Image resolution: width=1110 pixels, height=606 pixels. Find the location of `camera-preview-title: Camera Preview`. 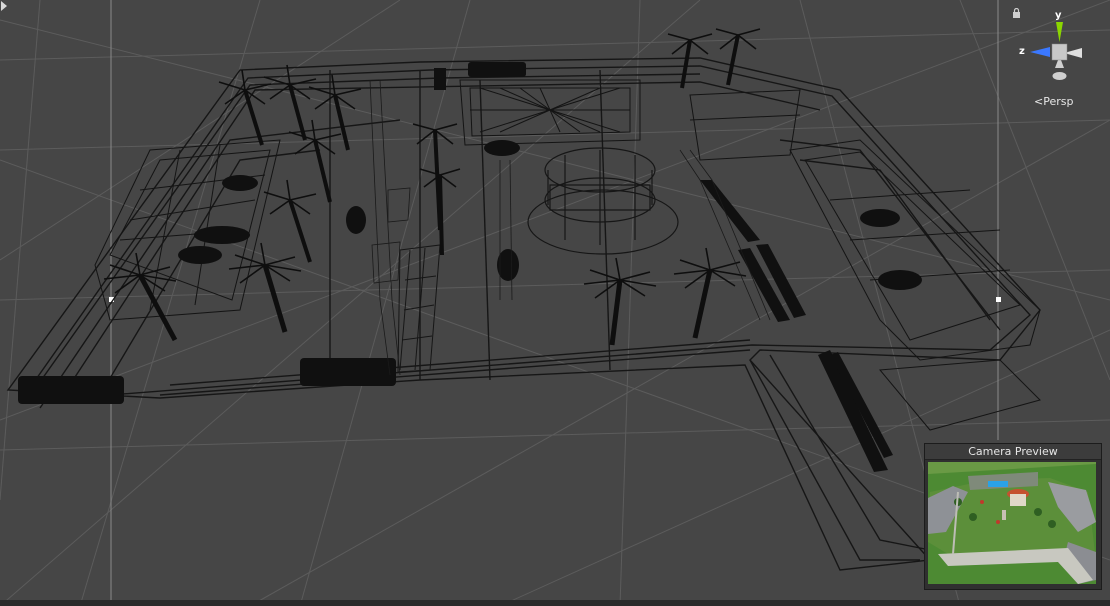

camera-preview-title: Camera Preview is located at coordinates (1013, 452).